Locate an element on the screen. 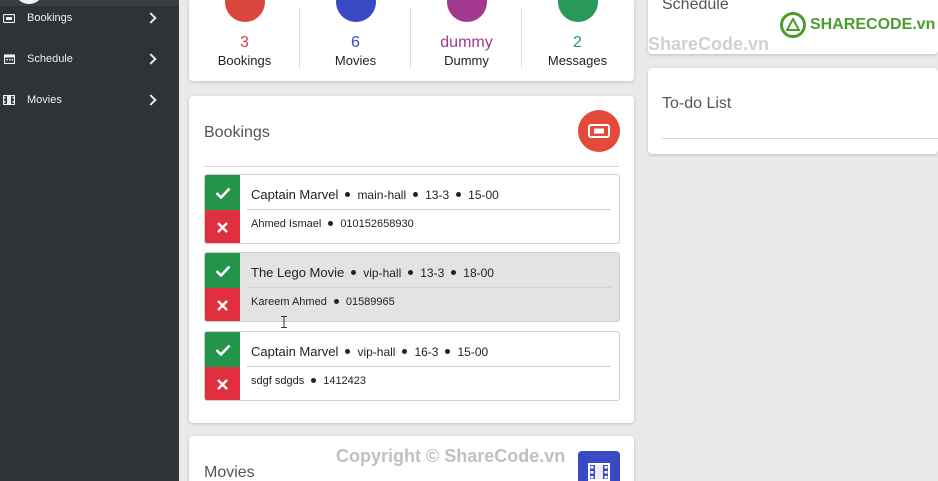 This screenshot has height=481, width=938. sidebar-item-movies: Movies is located at coordinates (89, 100).